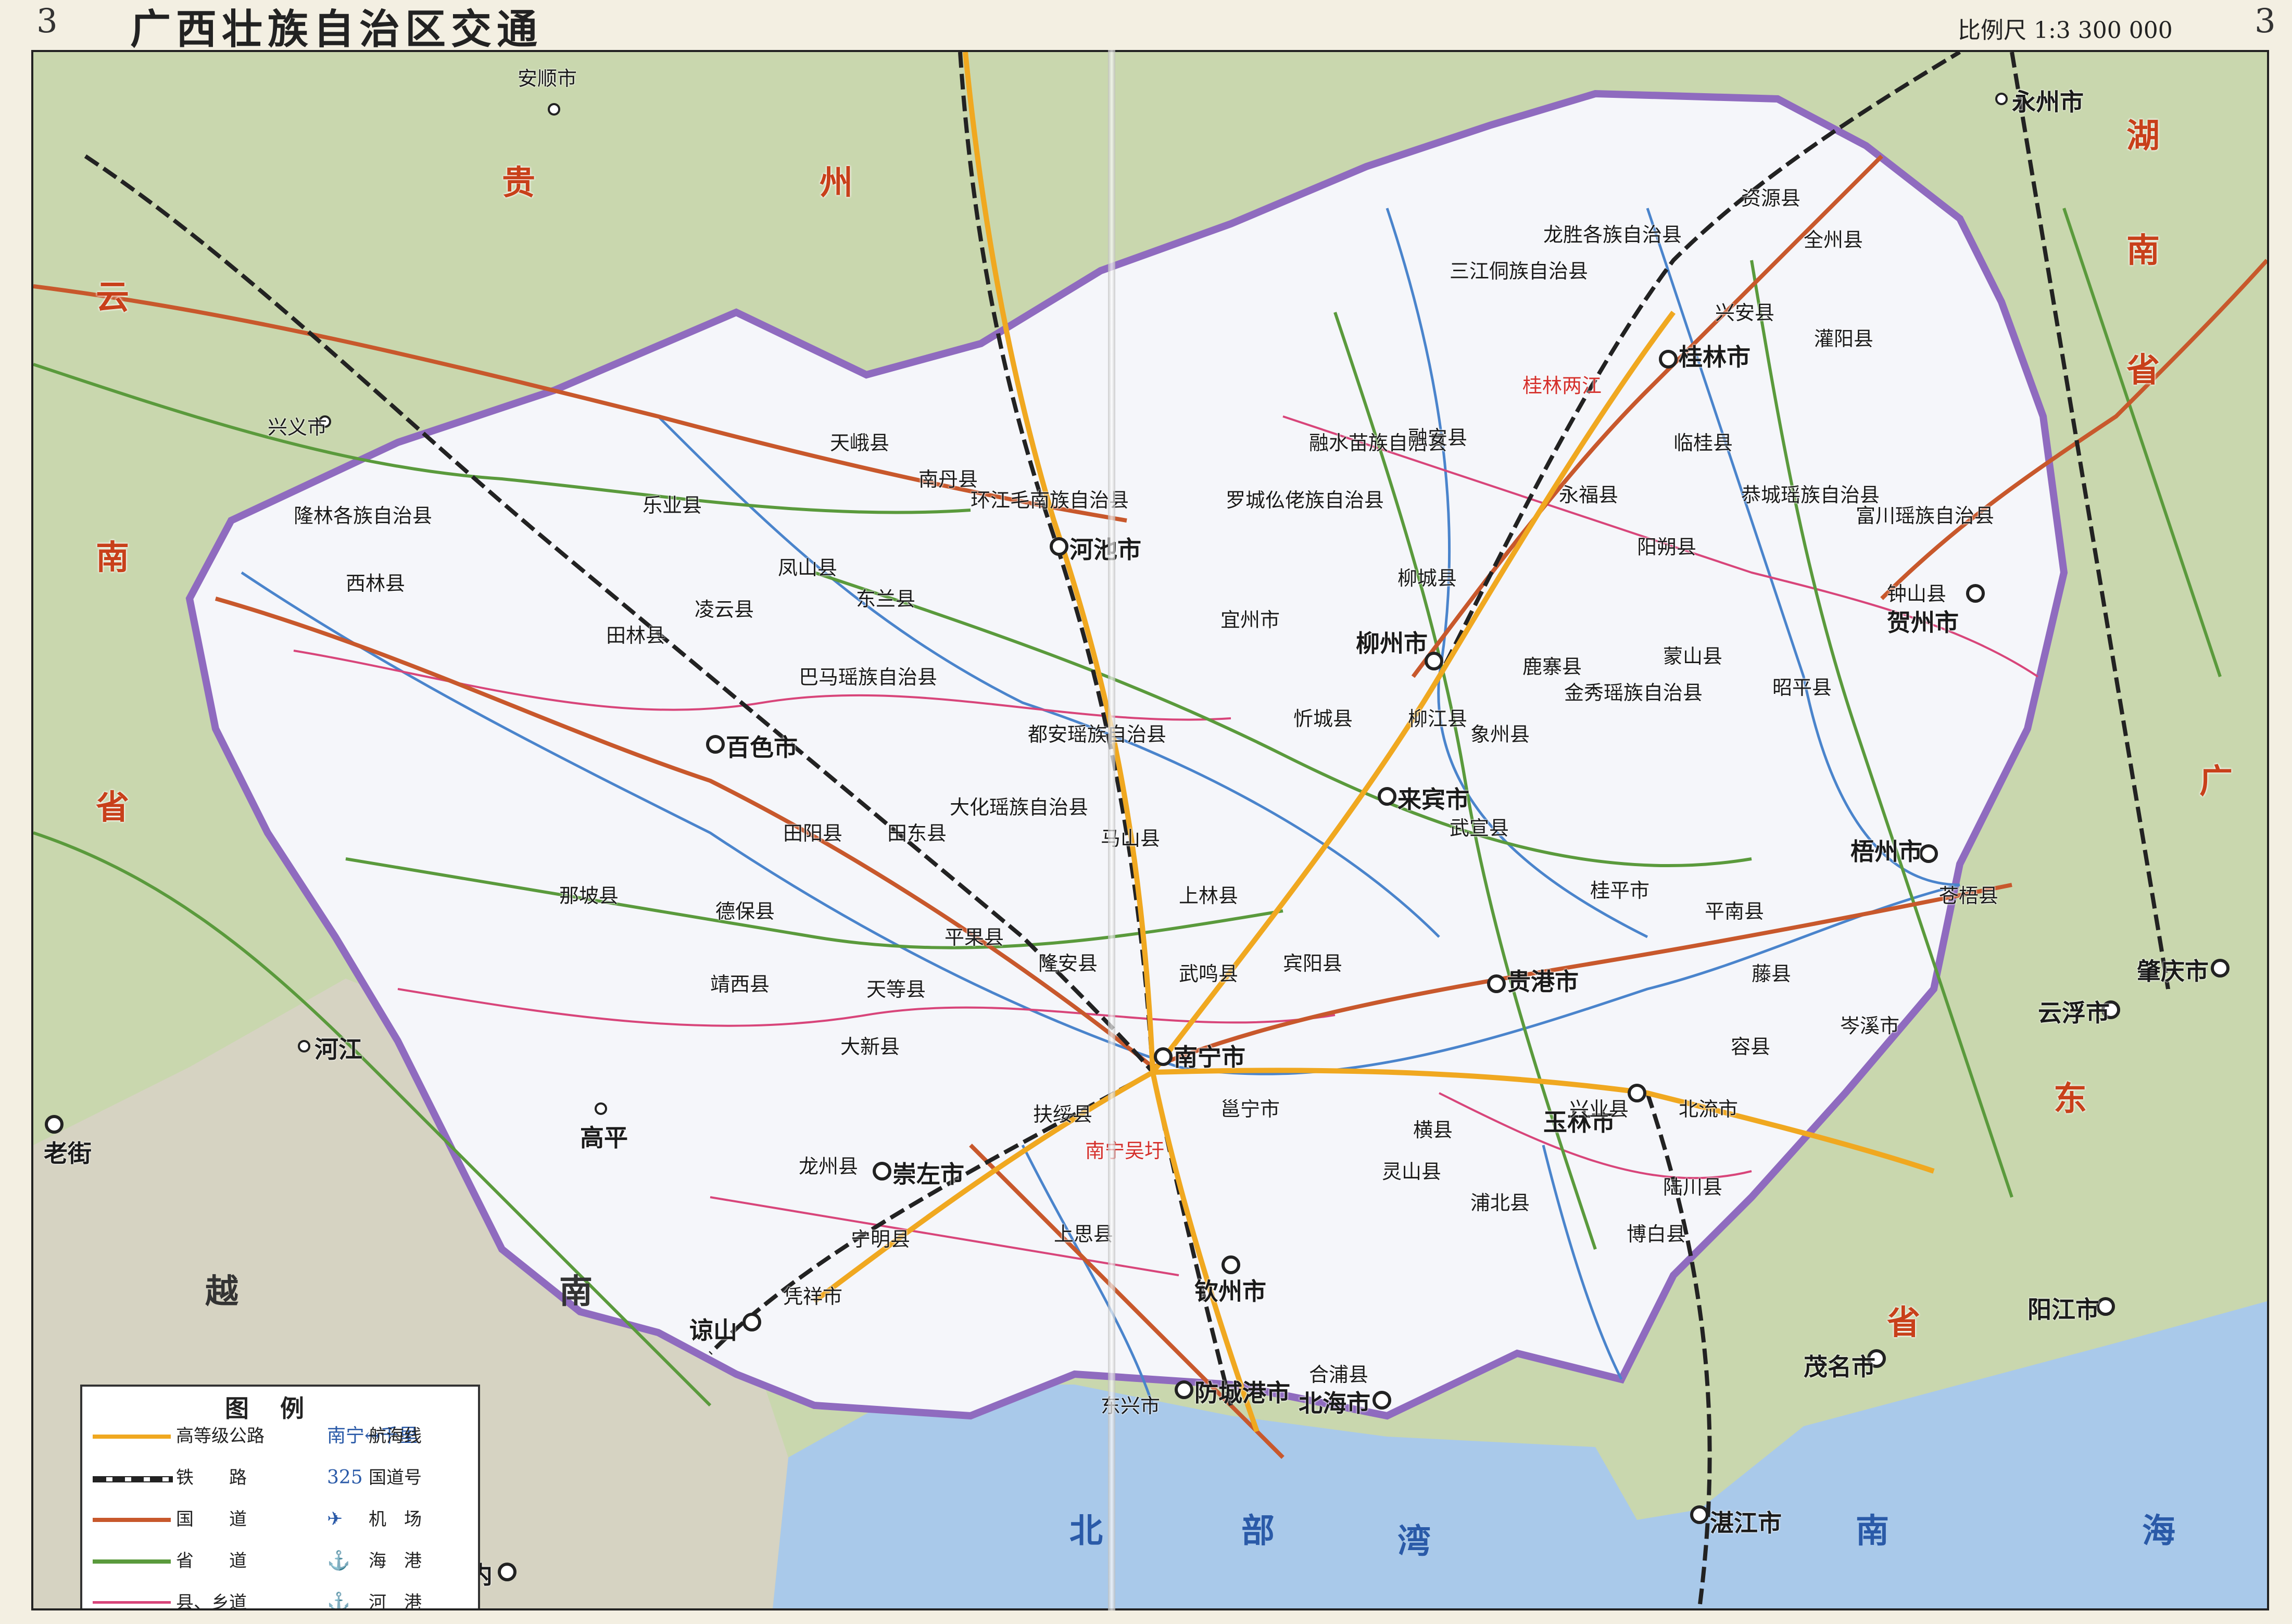 The height and width of the screenshot is (1624, 2292). Describe the element at coordinates (1242, 1392) in the screenshot. I see `city-label: 防城港市` at that location.